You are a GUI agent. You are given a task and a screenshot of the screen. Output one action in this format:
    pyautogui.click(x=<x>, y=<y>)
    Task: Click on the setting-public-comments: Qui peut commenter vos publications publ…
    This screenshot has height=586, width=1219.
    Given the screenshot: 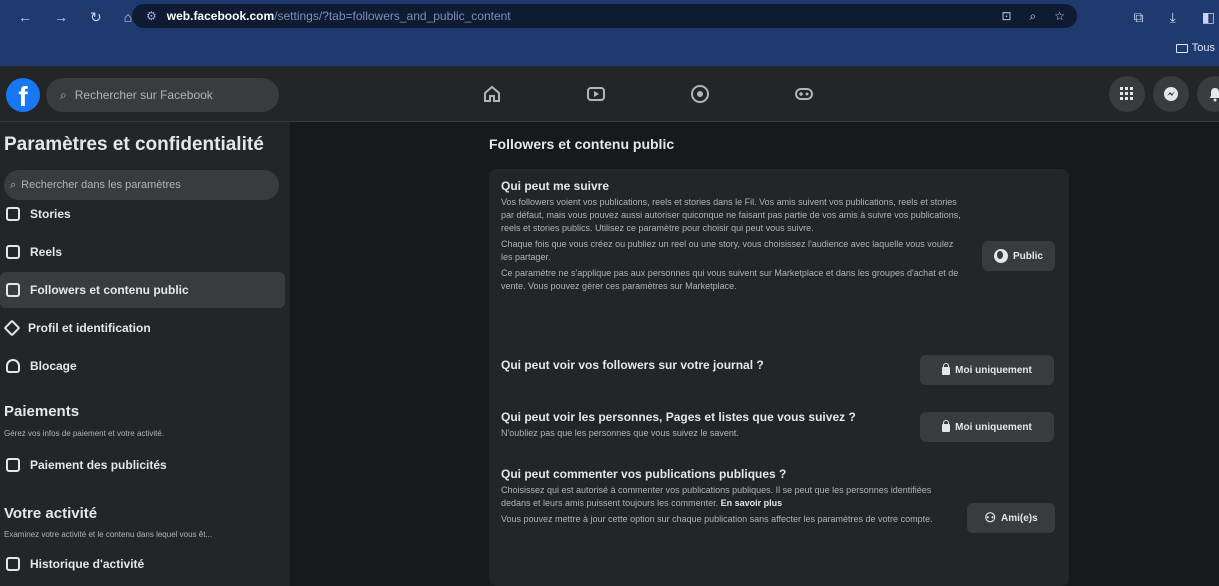 What is the action you would take?
    pyautogui.click(x=731, y=498)
    